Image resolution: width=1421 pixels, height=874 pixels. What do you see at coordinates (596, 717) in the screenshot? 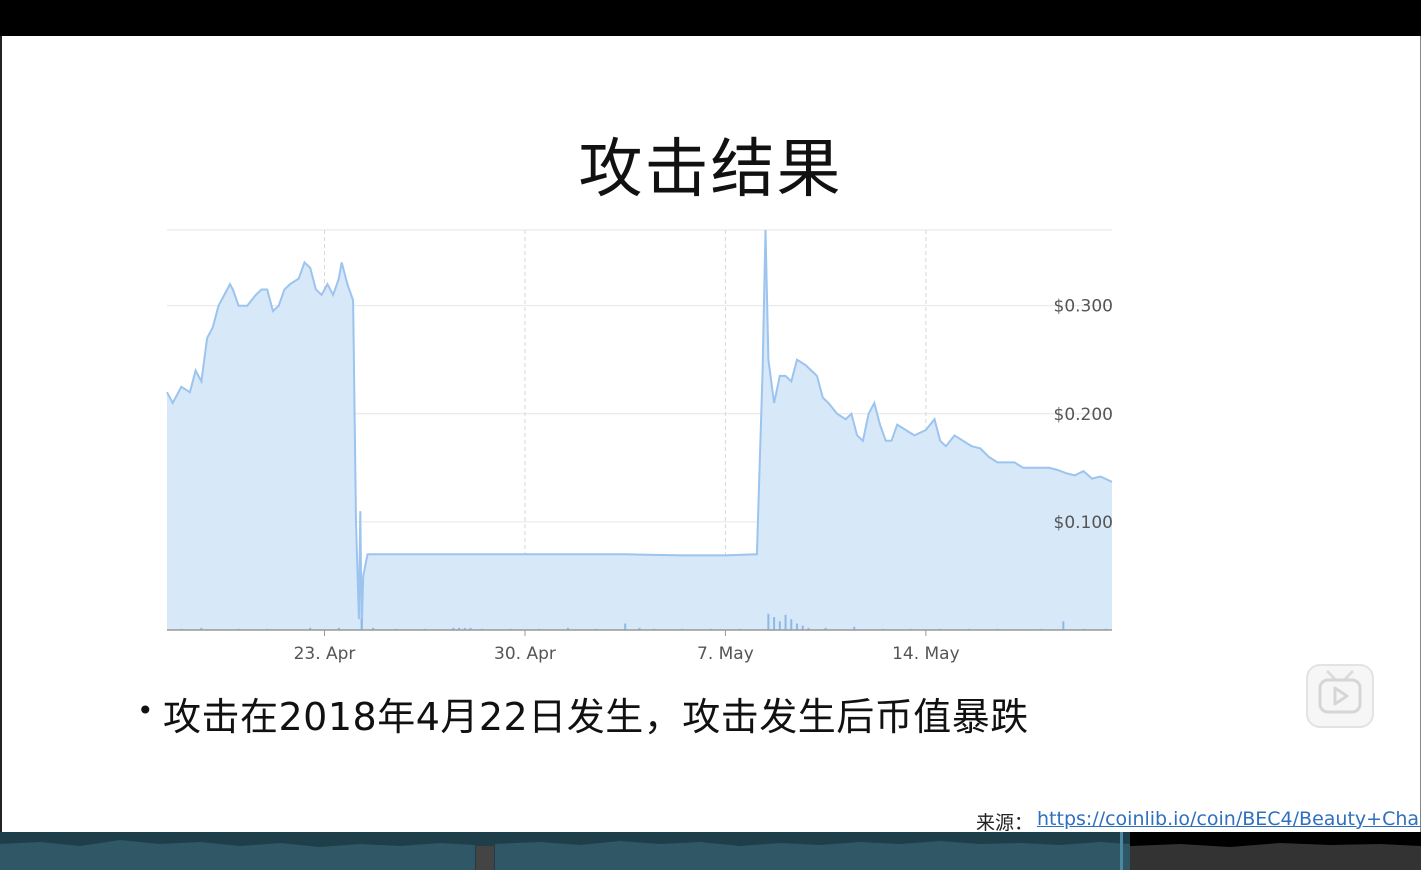
I see `bullet-text: 攻击在2018年4月22日发生，攻击发生后币值暴跌` at bounding box center [596, 717].